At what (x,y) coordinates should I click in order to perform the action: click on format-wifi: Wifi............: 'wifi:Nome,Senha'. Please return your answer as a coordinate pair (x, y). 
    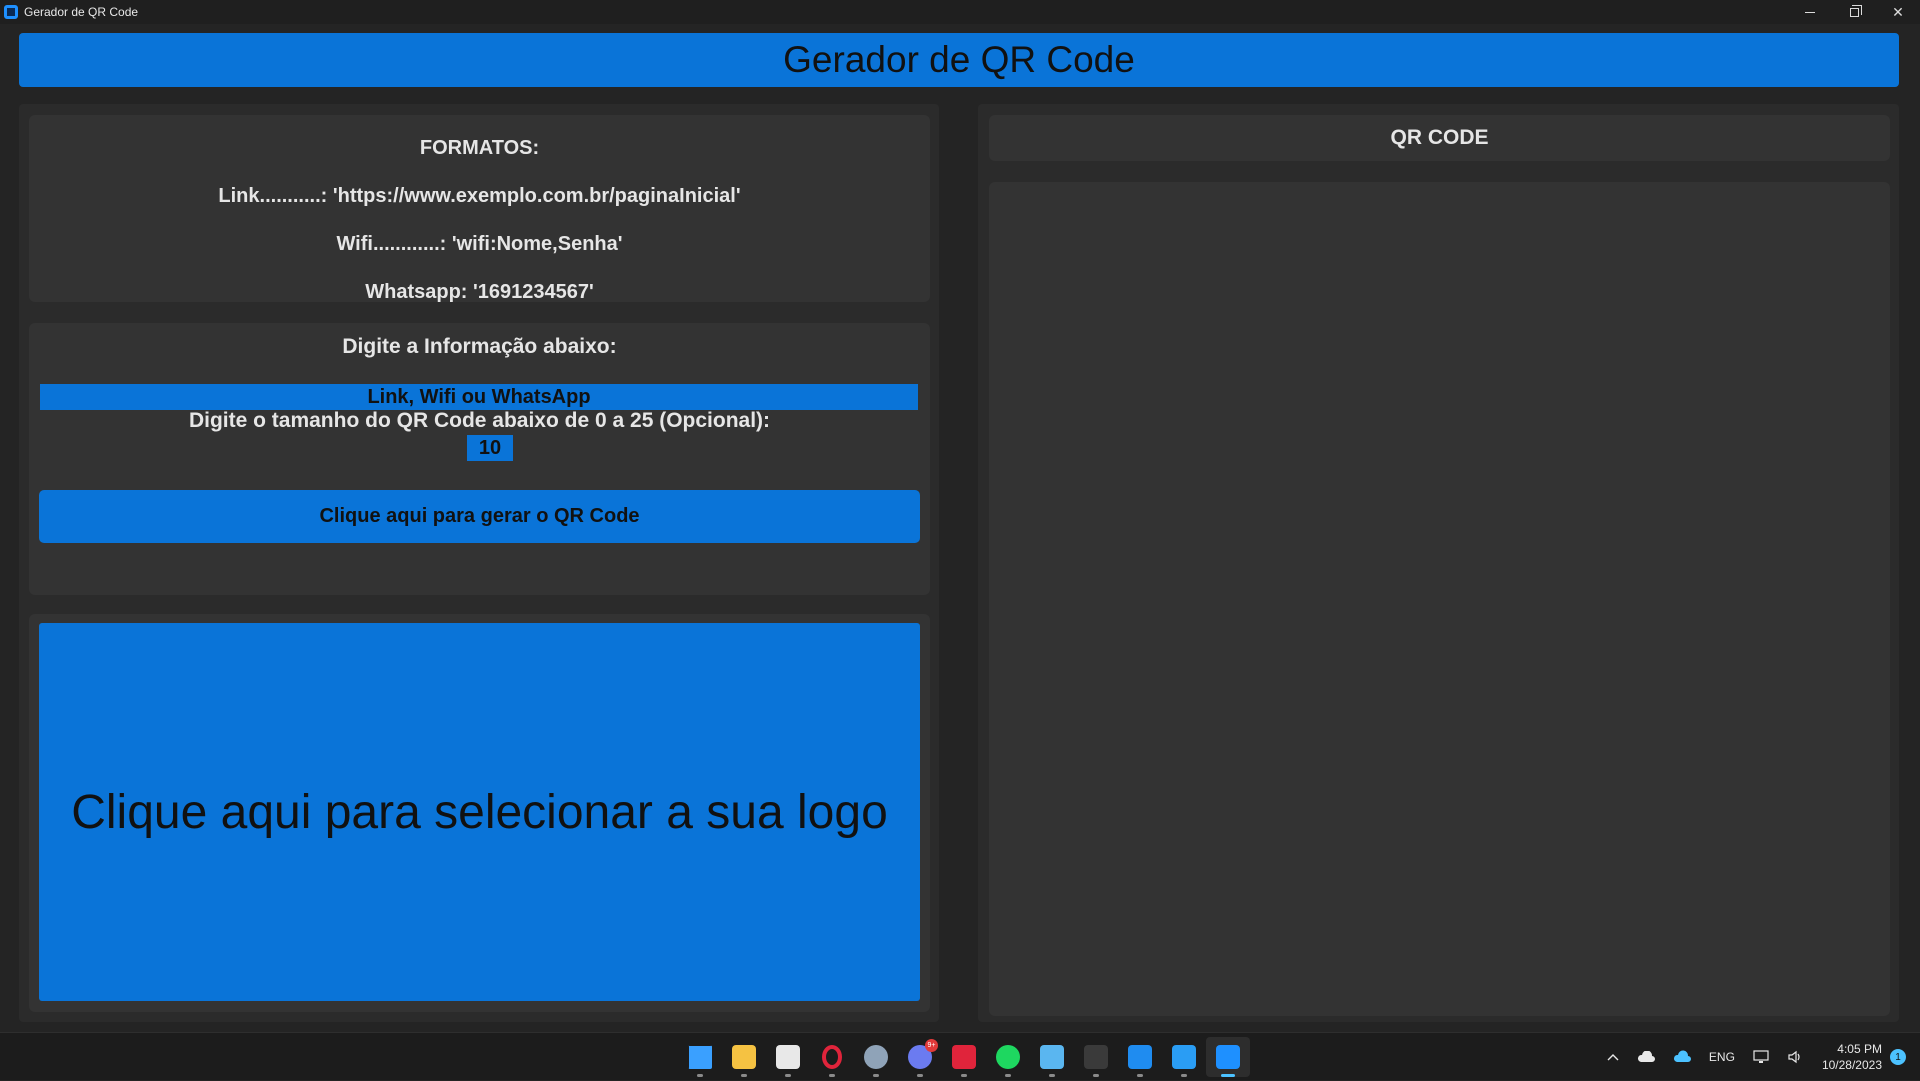
    Looking at the image, I should click on (479, 244).